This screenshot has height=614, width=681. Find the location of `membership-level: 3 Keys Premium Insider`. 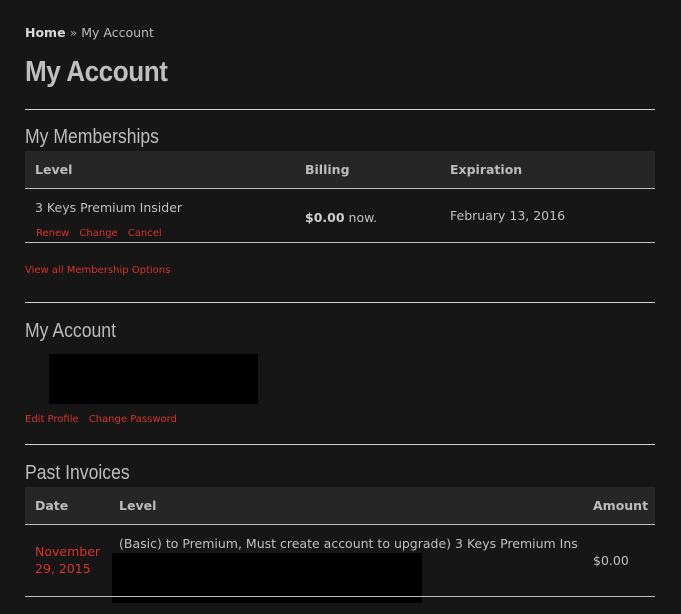

membership-level: 3 Keys Premium Insider is located at coordinates (109, 207).